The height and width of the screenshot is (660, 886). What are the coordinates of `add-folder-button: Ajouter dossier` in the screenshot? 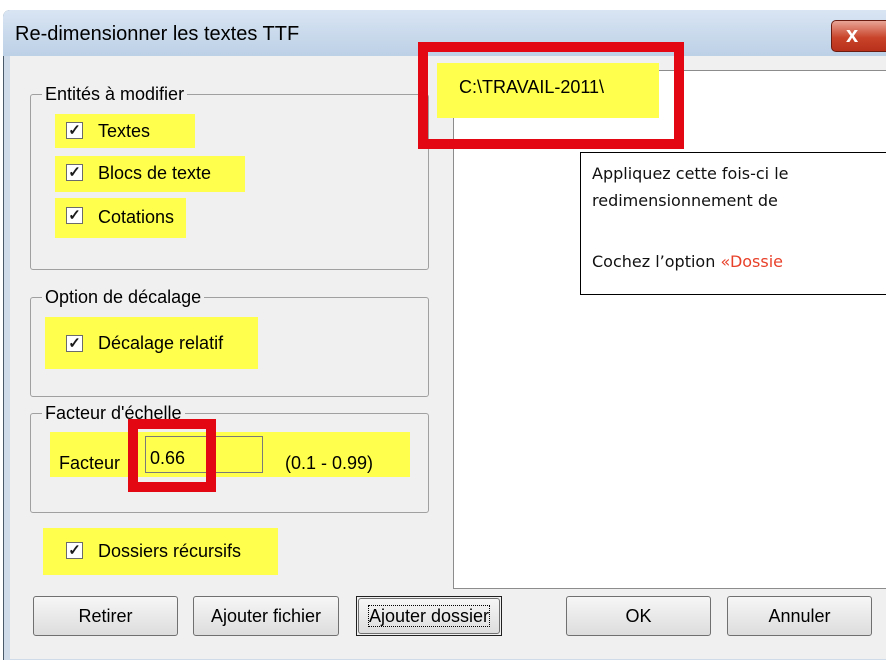 It's located at (429, 616).